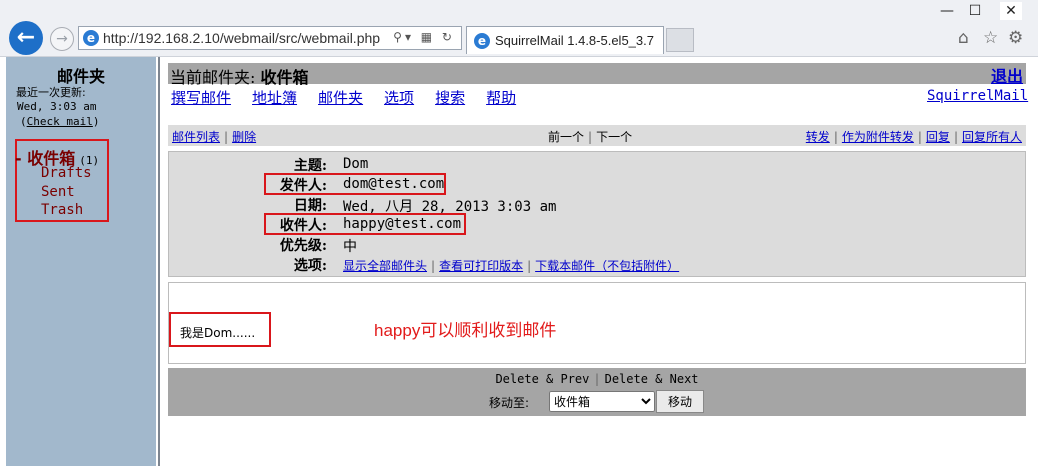 The width and height of the screenshot is (1038, 472). What do you see at coordinates (350, 247) in the screenshot?
I see `priority-value: 中` at bounding box center [350, 247].